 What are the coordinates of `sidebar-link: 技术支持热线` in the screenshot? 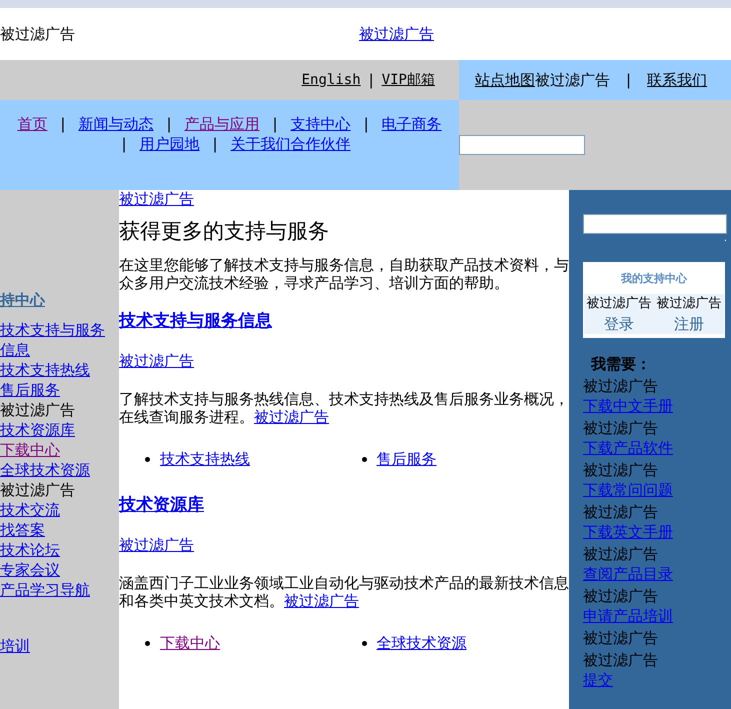 It's located at (59, 370).